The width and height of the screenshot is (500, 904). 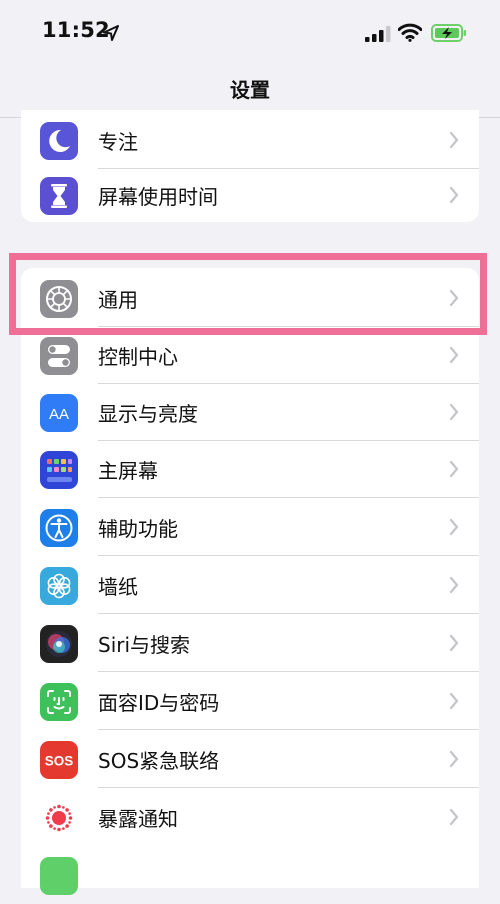 What do you see at coordinates (159, 703) in the screenshot?
I see `settings-row-label: 面容ID与密码` at bounding box center [159, 703].